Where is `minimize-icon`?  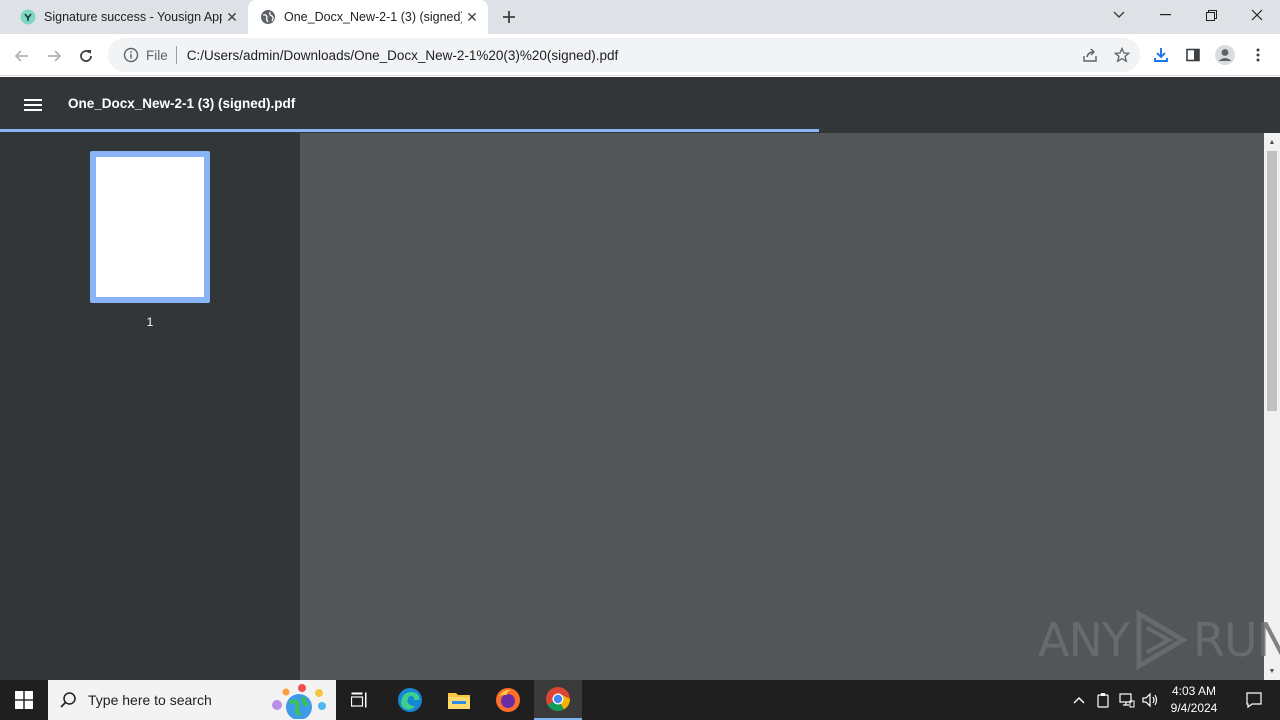 minimize-icon is located at coordinates (1165, 15).